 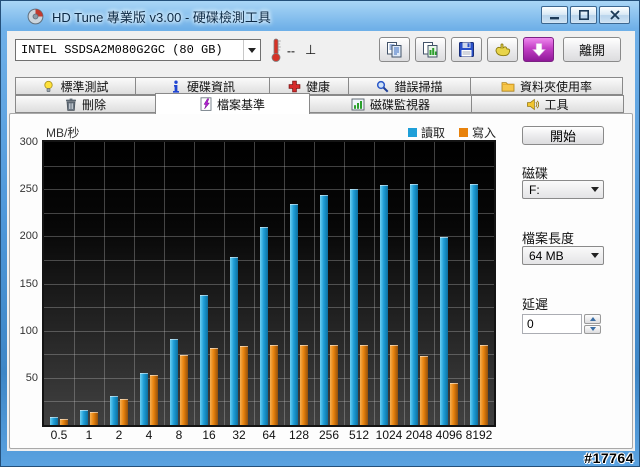 I want to click on options-button, so click(x=502, y=49).